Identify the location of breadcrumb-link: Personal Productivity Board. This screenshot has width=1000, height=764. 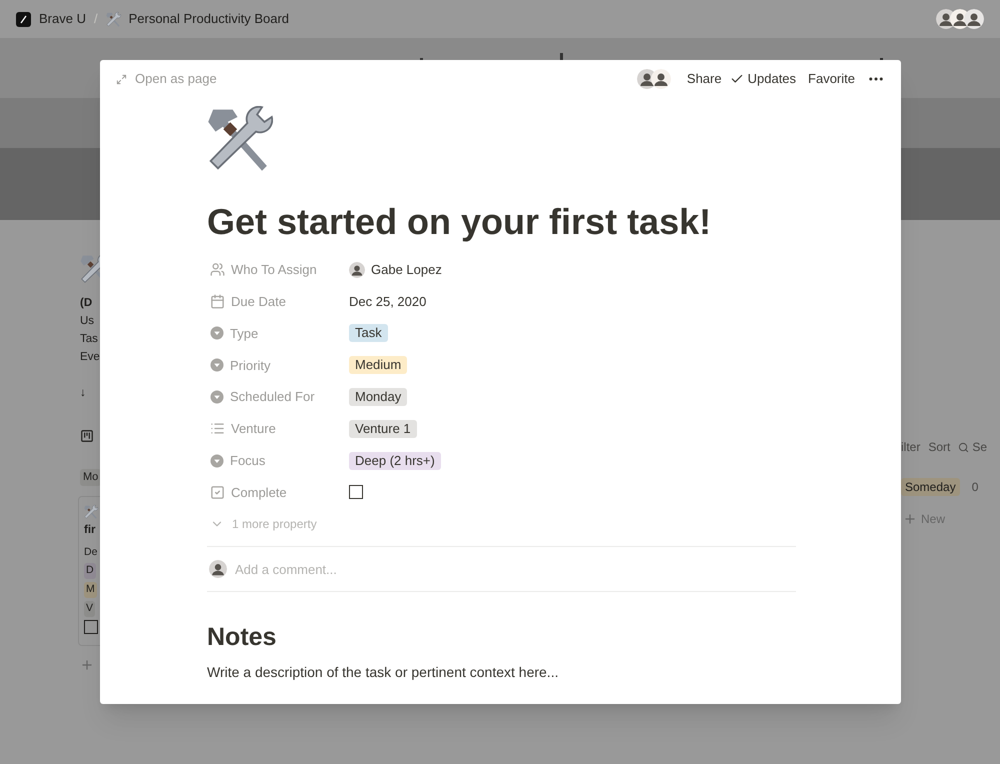
(209, 19).